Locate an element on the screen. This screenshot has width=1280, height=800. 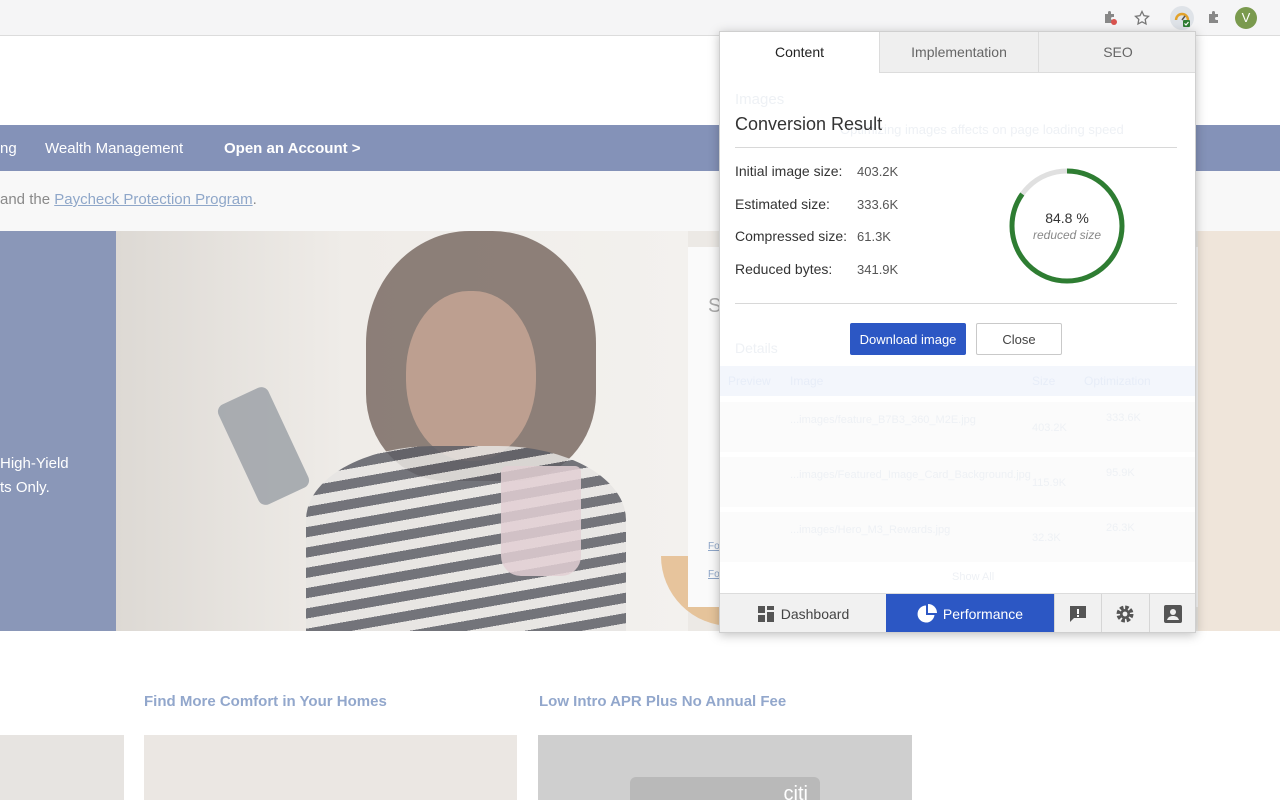
row-opt: 26.3K is located at coordinates (1120, 528).